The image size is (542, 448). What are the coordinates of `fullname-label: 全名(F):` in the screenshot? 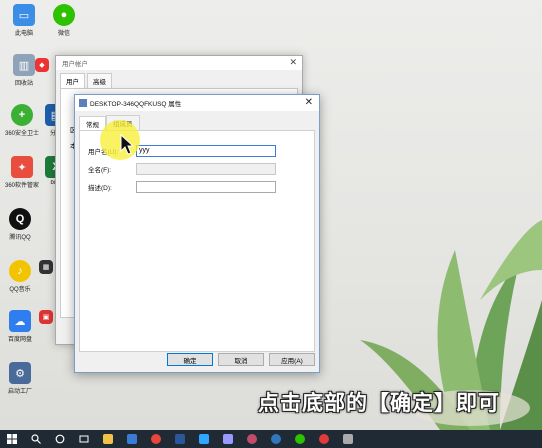 It's located at (100, 170).